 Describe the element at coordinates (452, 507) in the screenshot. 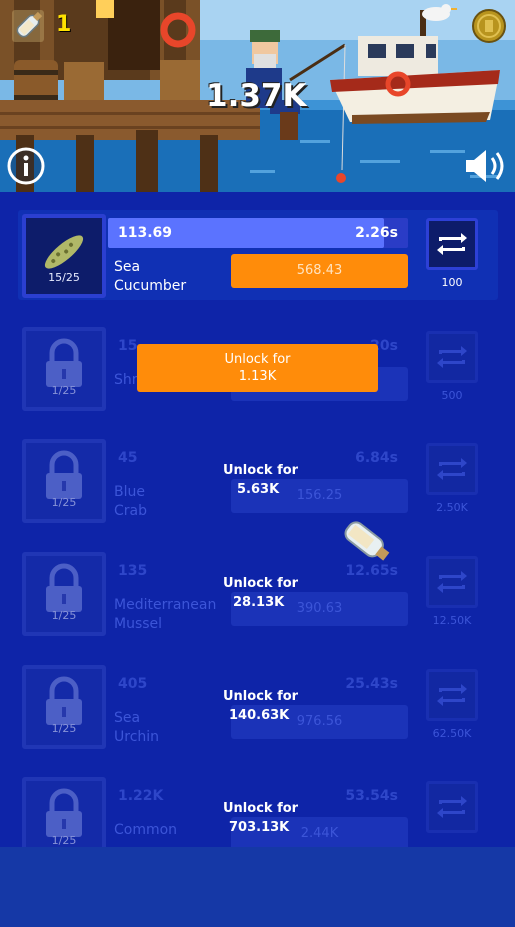

I see `swap-price: 2.50K` at that location.